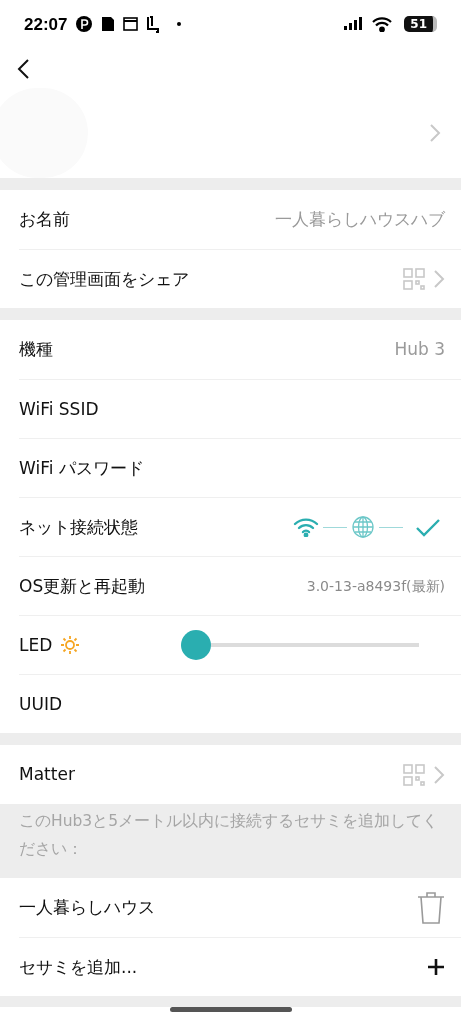 The image size is (461, 1024). Describe the element at coordinates (419, 350) in the screenshot. I see `row-value: Hub 3` at that location.